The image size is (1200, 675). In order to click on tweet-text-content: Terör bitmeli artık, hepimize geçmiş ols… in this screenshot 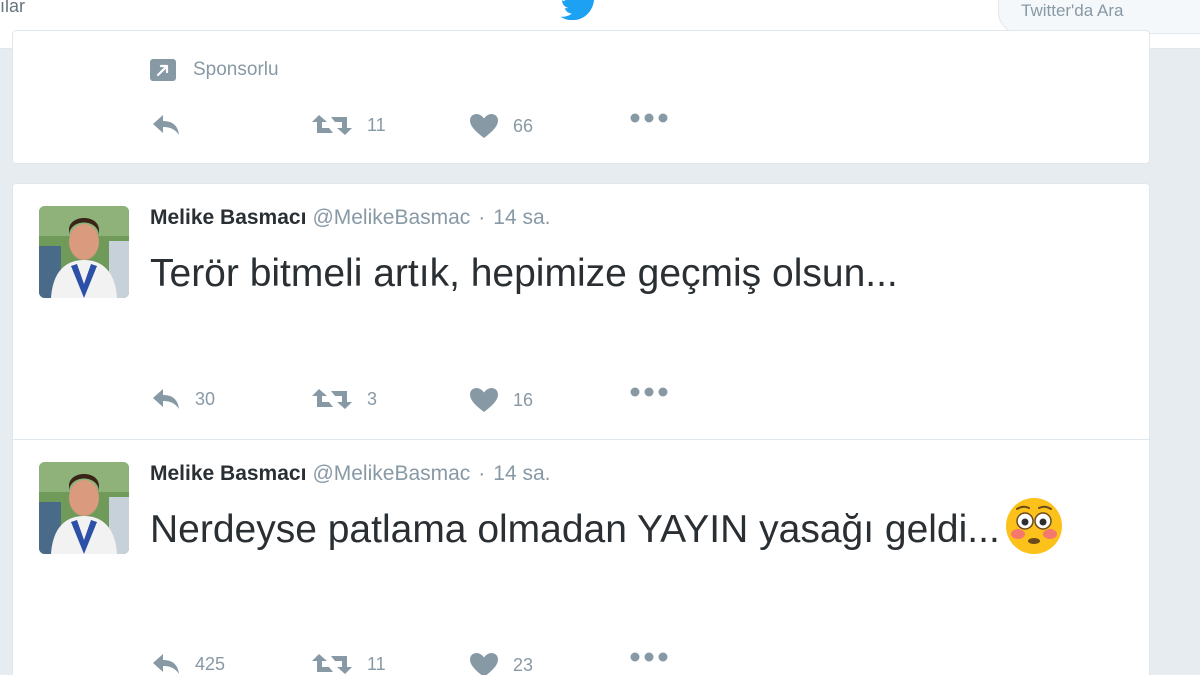, I will do `click(524, 273)`.